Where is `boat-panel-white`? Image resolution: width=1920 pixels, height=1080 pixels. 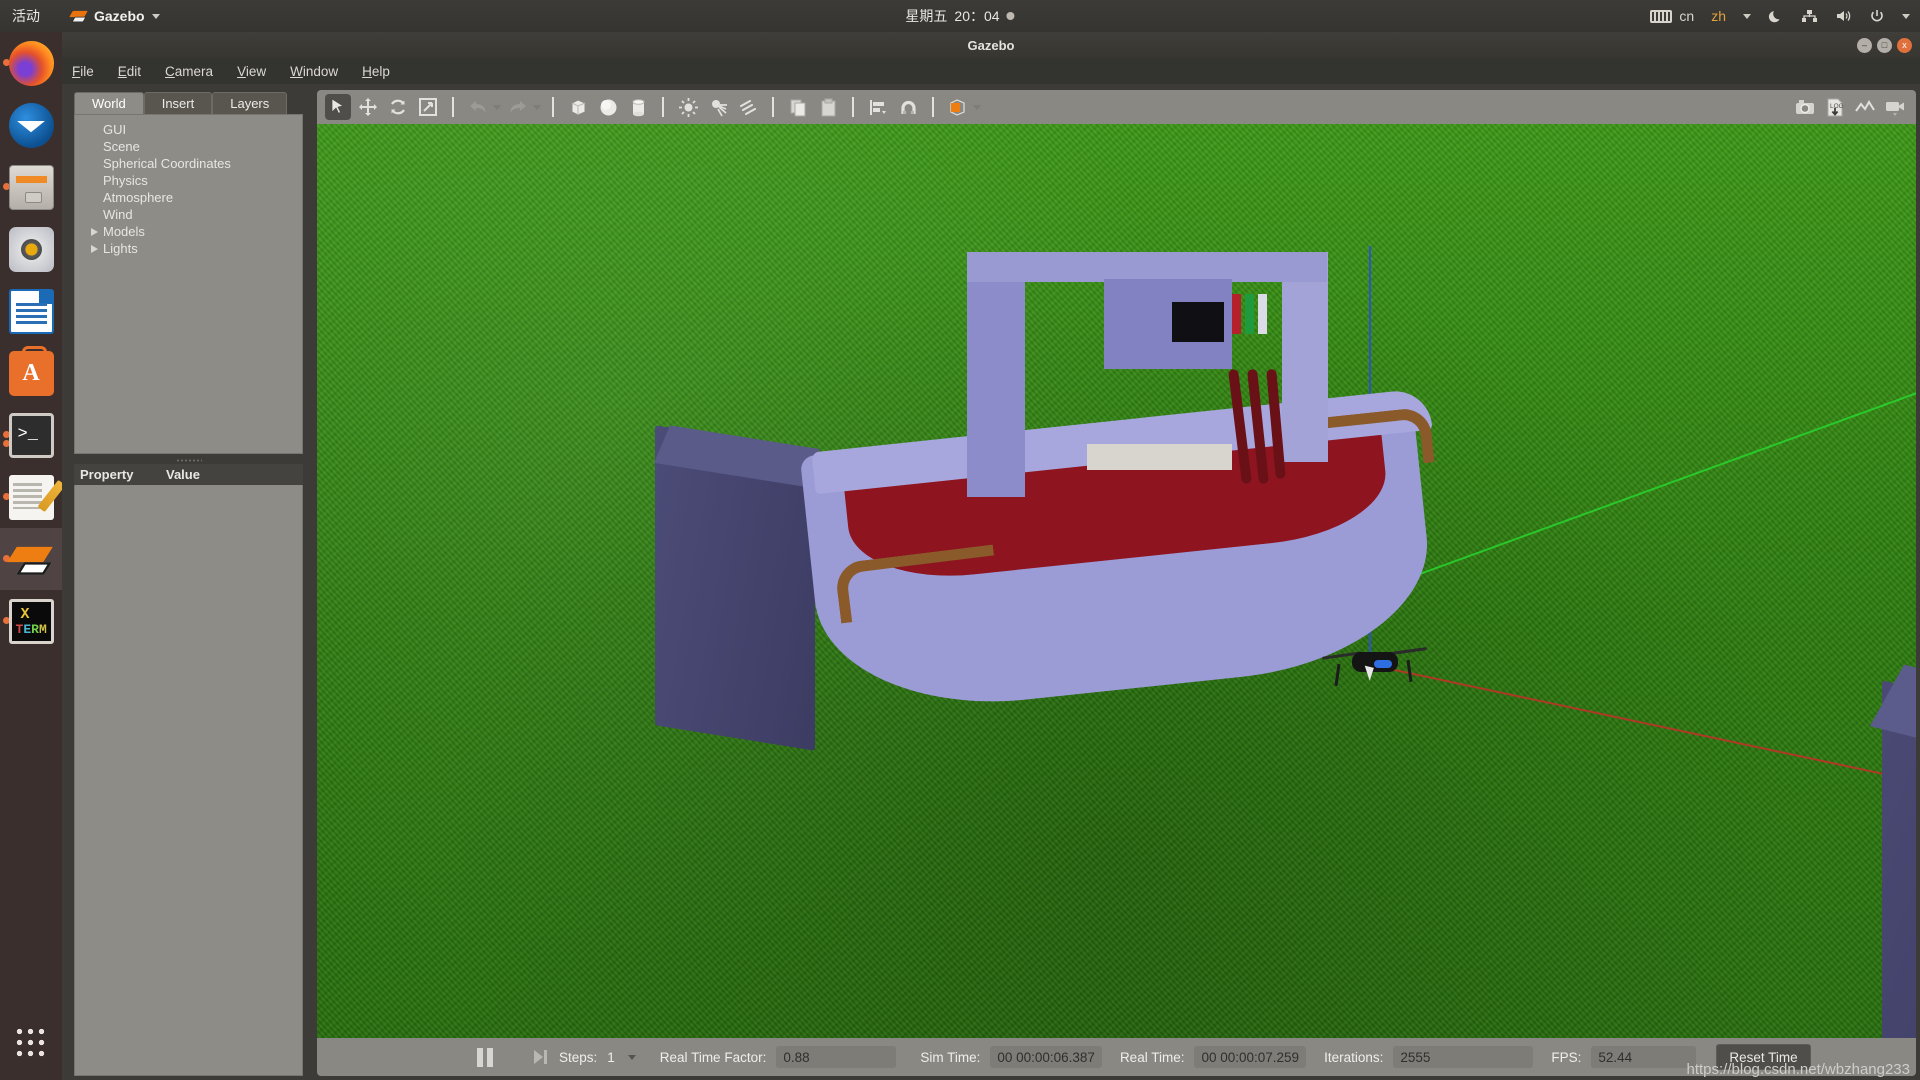
boat-panel-white is located at coordinates (1262, 314).